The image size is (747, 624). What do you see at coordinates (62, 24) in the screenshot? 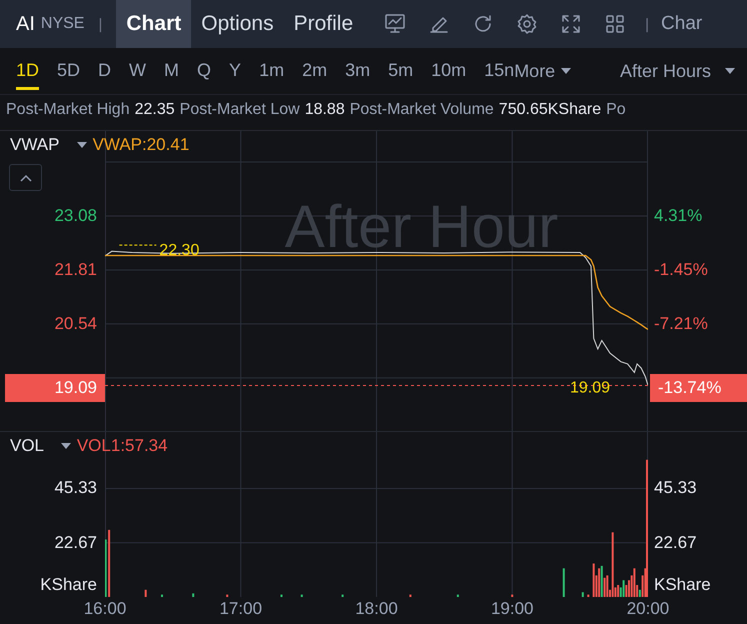
I see `exchange-label: NYSE` at bounding box center [62, 24].